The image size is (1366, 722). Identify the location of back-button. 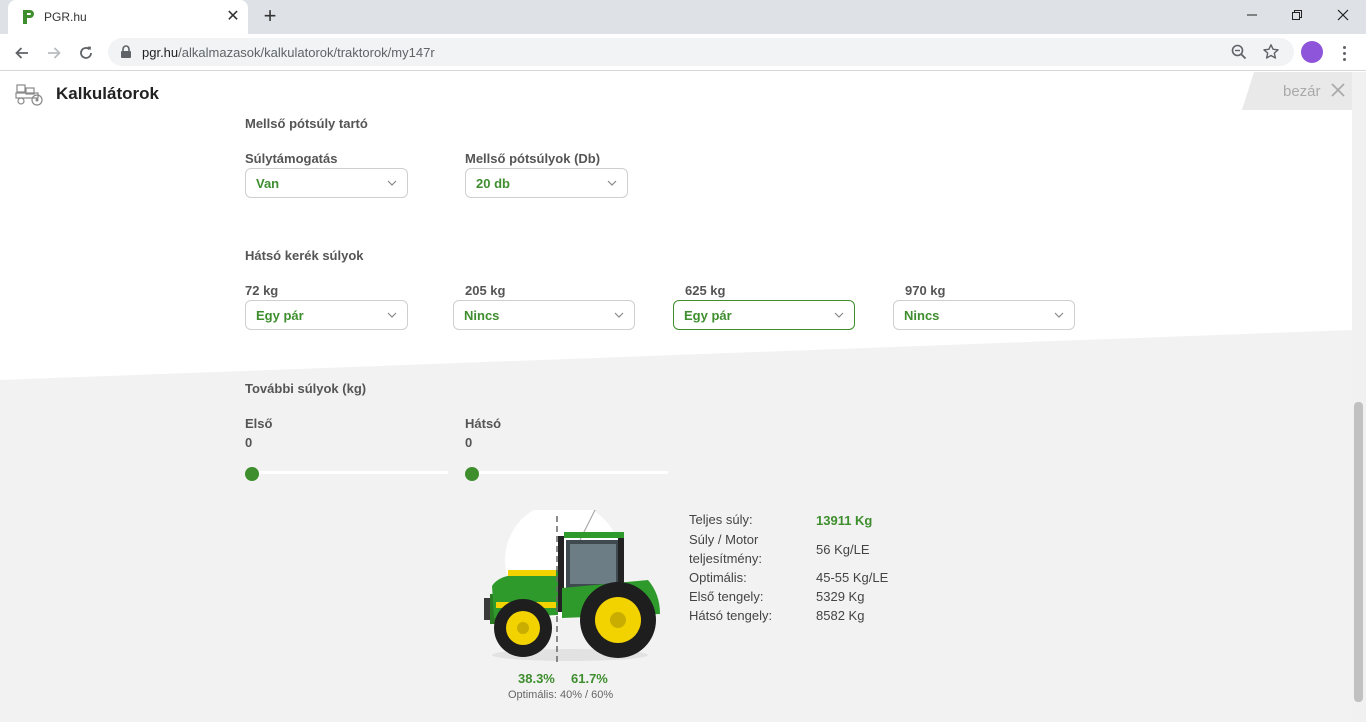
(22, 53).